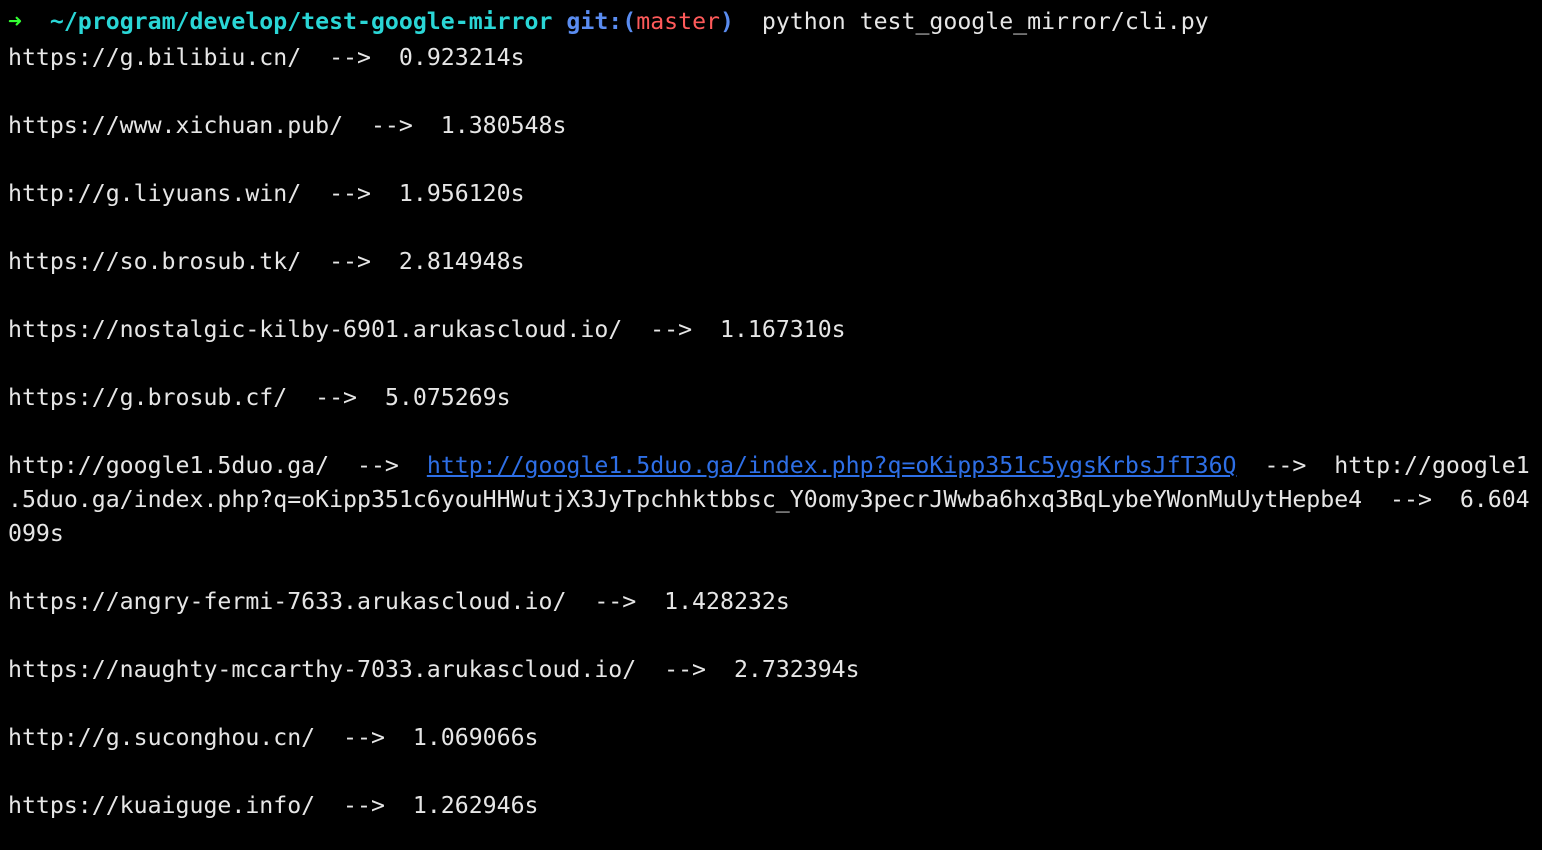 The image size is (1542, 850). What do you see at coordinates (162, 737) in the screenshot?
I see `result-url: http://g.suconghou.cn/` at bounding box center [162, 737].